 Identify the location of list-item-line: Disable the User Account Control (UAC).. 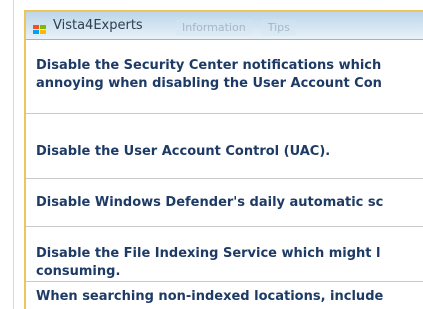
(183, 151).